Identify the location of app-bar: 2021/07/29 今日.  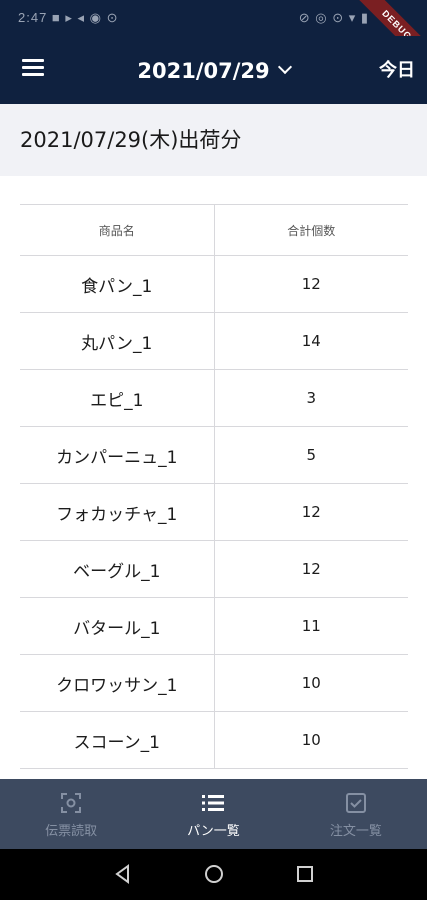
(213, 70).